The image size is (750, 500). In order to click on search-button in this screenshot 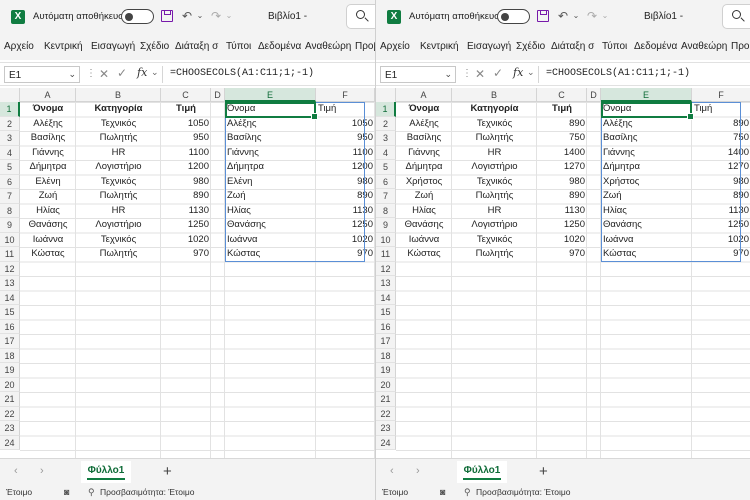, I will do `click(360, 16)`.